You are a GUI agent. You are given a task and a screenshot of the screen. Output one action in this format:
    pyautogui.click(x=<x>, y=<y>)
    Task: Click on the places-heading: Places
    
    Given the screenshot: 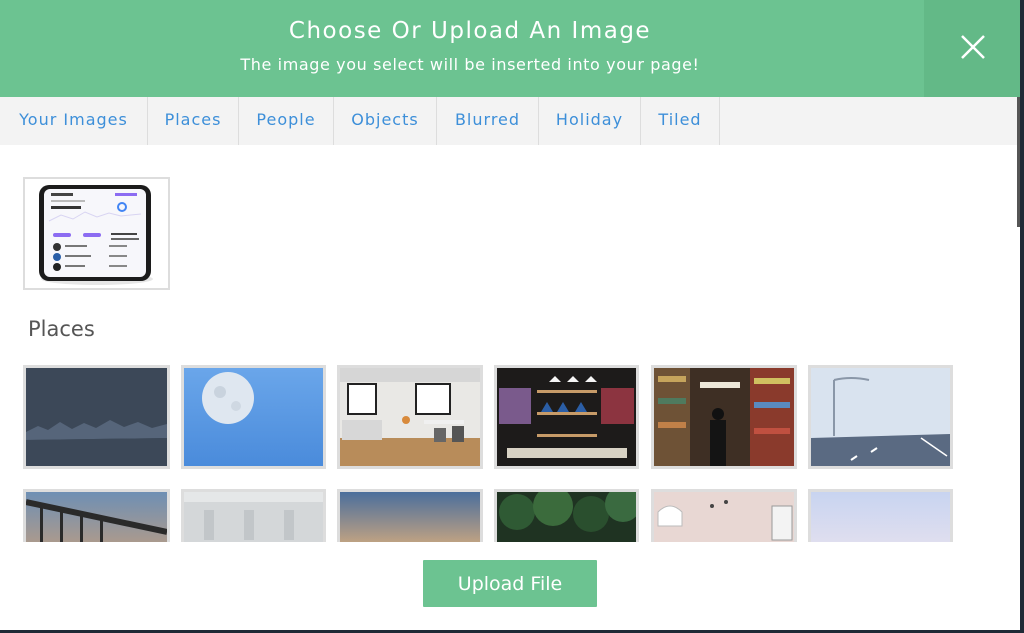 What is the action you would take?
    pyautogui.click(x=61, y=329)
    